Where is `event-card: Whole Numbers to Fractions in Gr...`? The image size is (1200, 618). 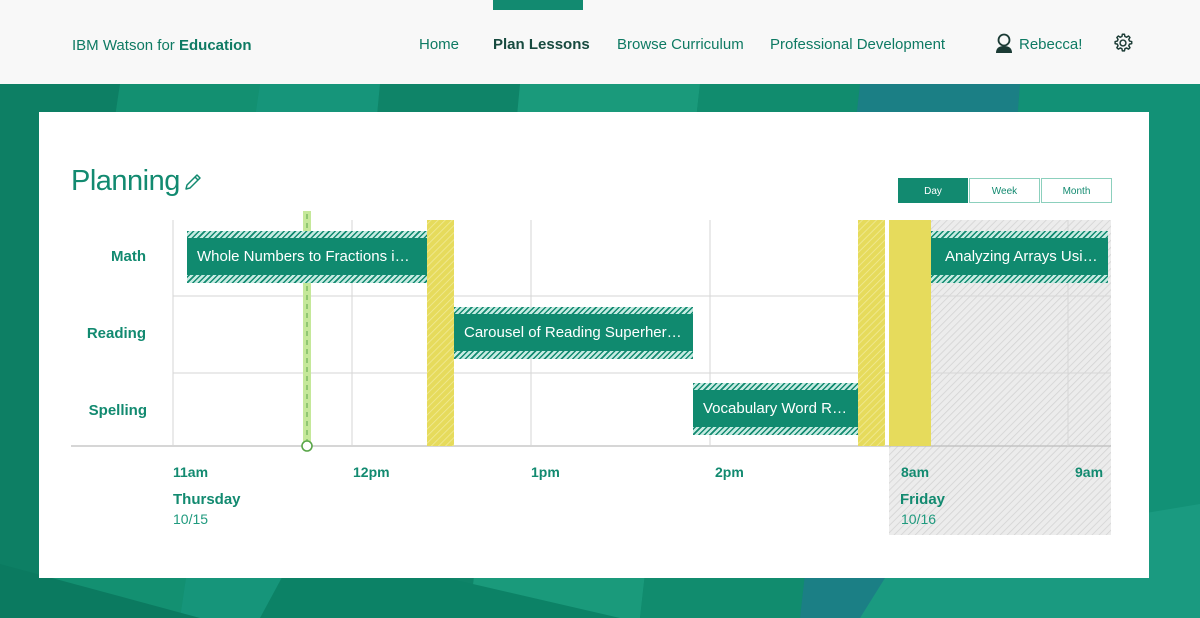 event-card: Whole Numbers to Fractions in Gr... is located at coordinates (307, 257).